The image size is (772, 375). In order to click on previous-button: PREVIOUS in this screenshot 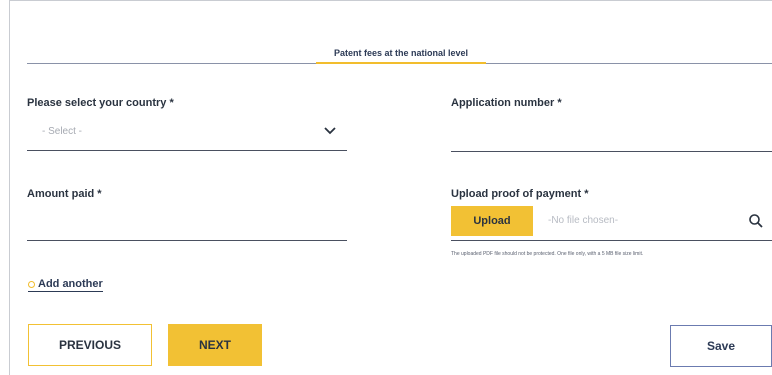, I will do `click(90, 345)`.